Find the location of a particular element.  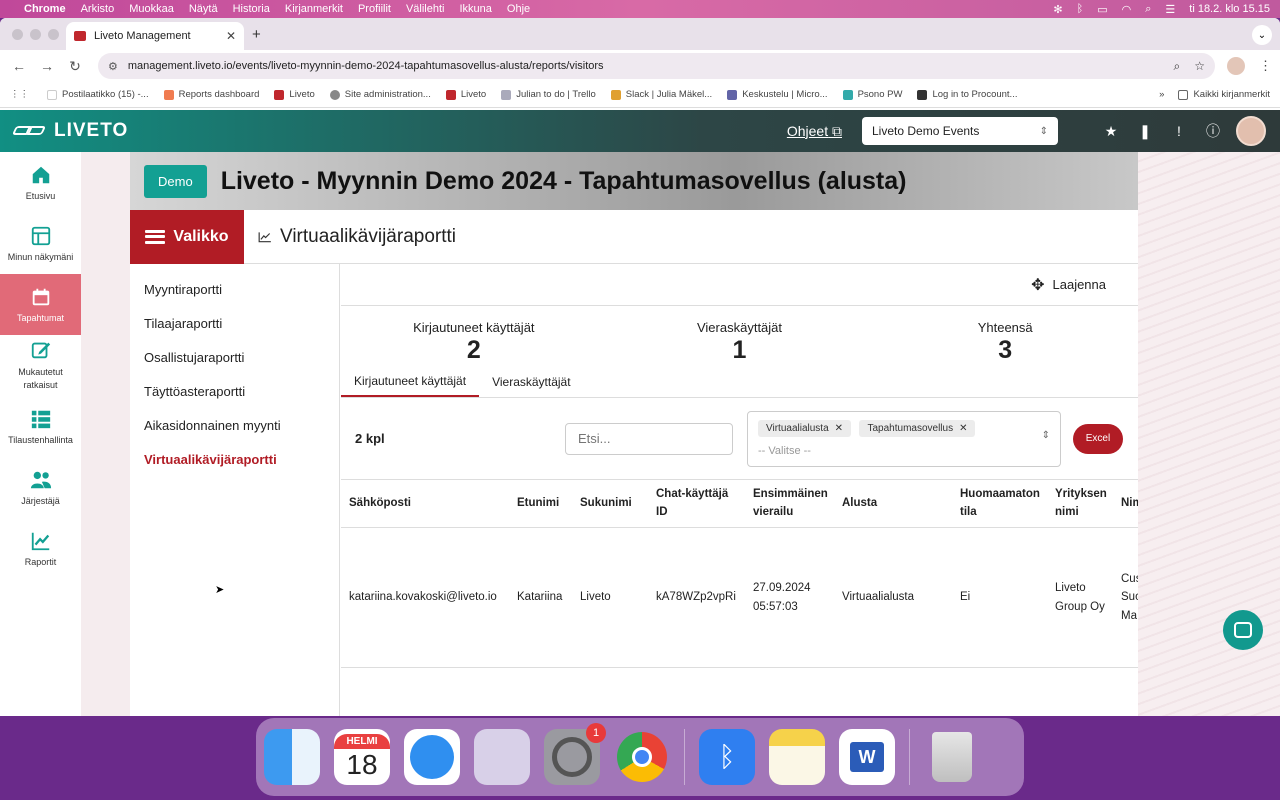

column-header: Ensimmäinen vierailu is located at coordinates (789, 503).